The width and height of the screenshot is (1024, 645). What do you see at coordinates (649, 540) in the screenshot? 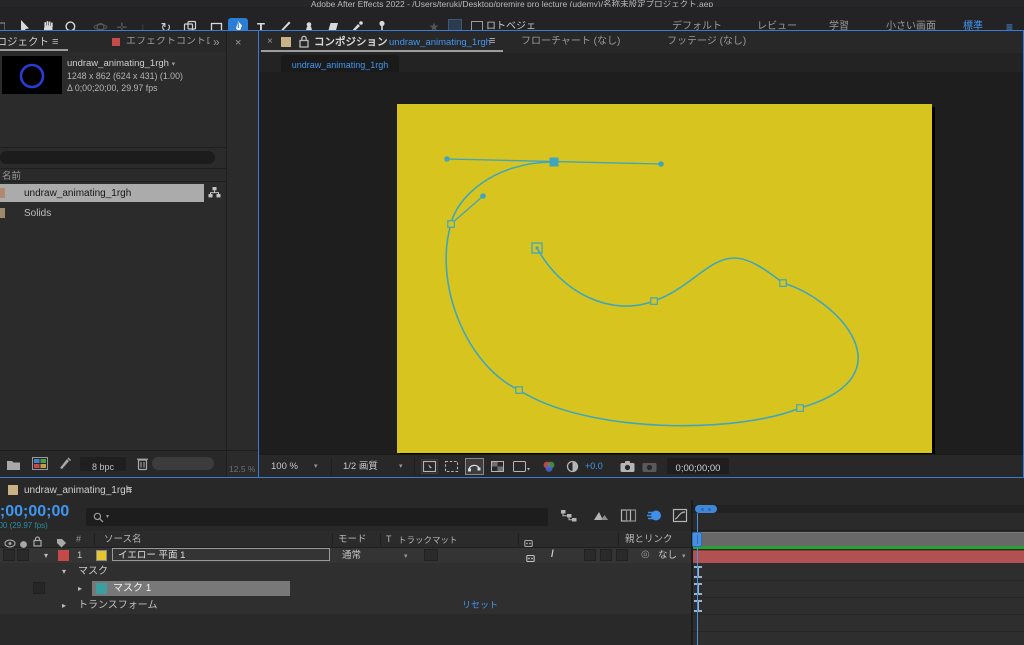
I see `parent-link-column-header: 親とリンク` at bounding box center [649, 540].